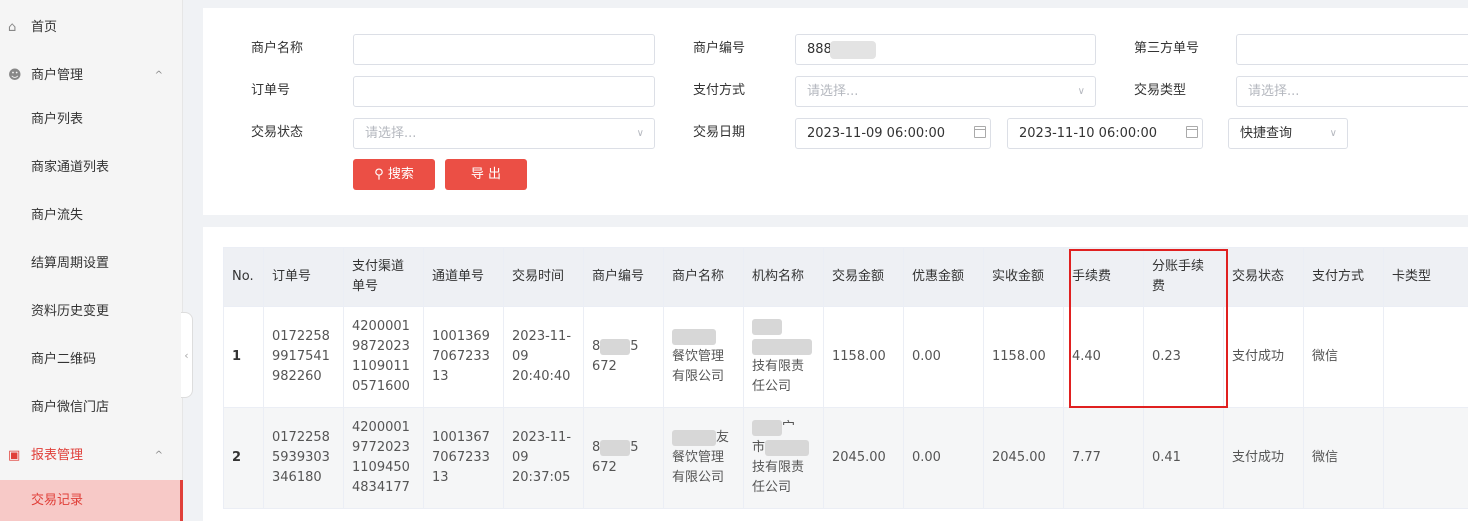  What do you see at coordinates (945, 49) in the screenshot?
I see `merchant-id-input: 888` at bounding box center [945, 49].